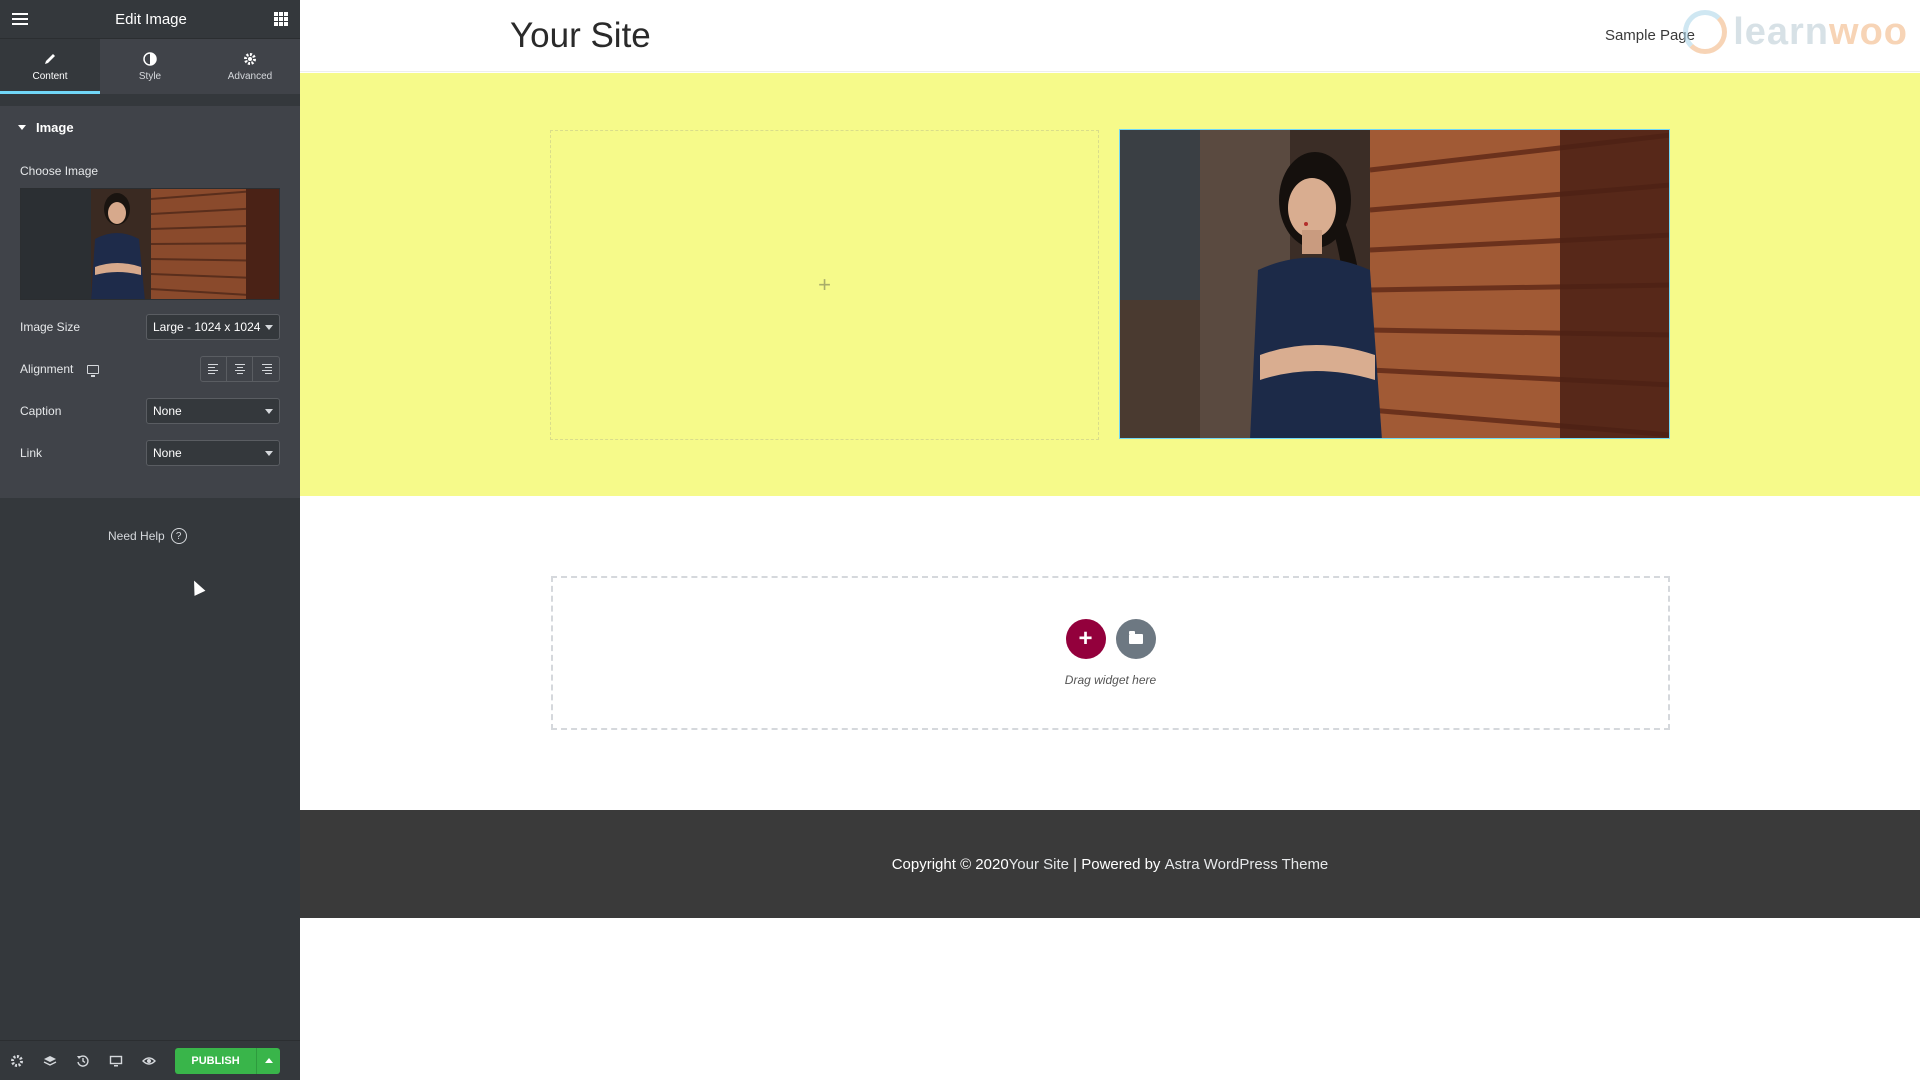 This screenshot has height=1080, width=1920. Describe the element at coordinates (17, 1061) in the screenshot. I see `settings-gear-icon` at that location.